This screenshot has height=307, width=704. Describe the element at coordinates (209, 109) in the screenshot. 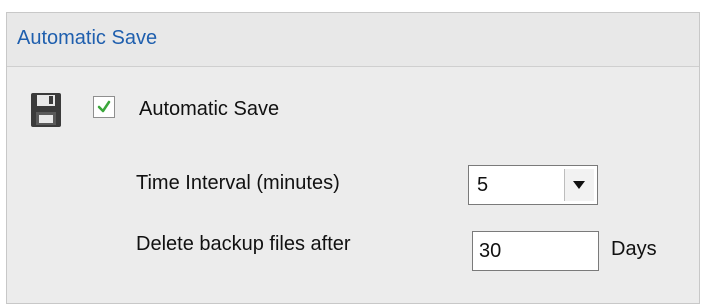

I see `automatic-save-label: Automatic Save` at that location.